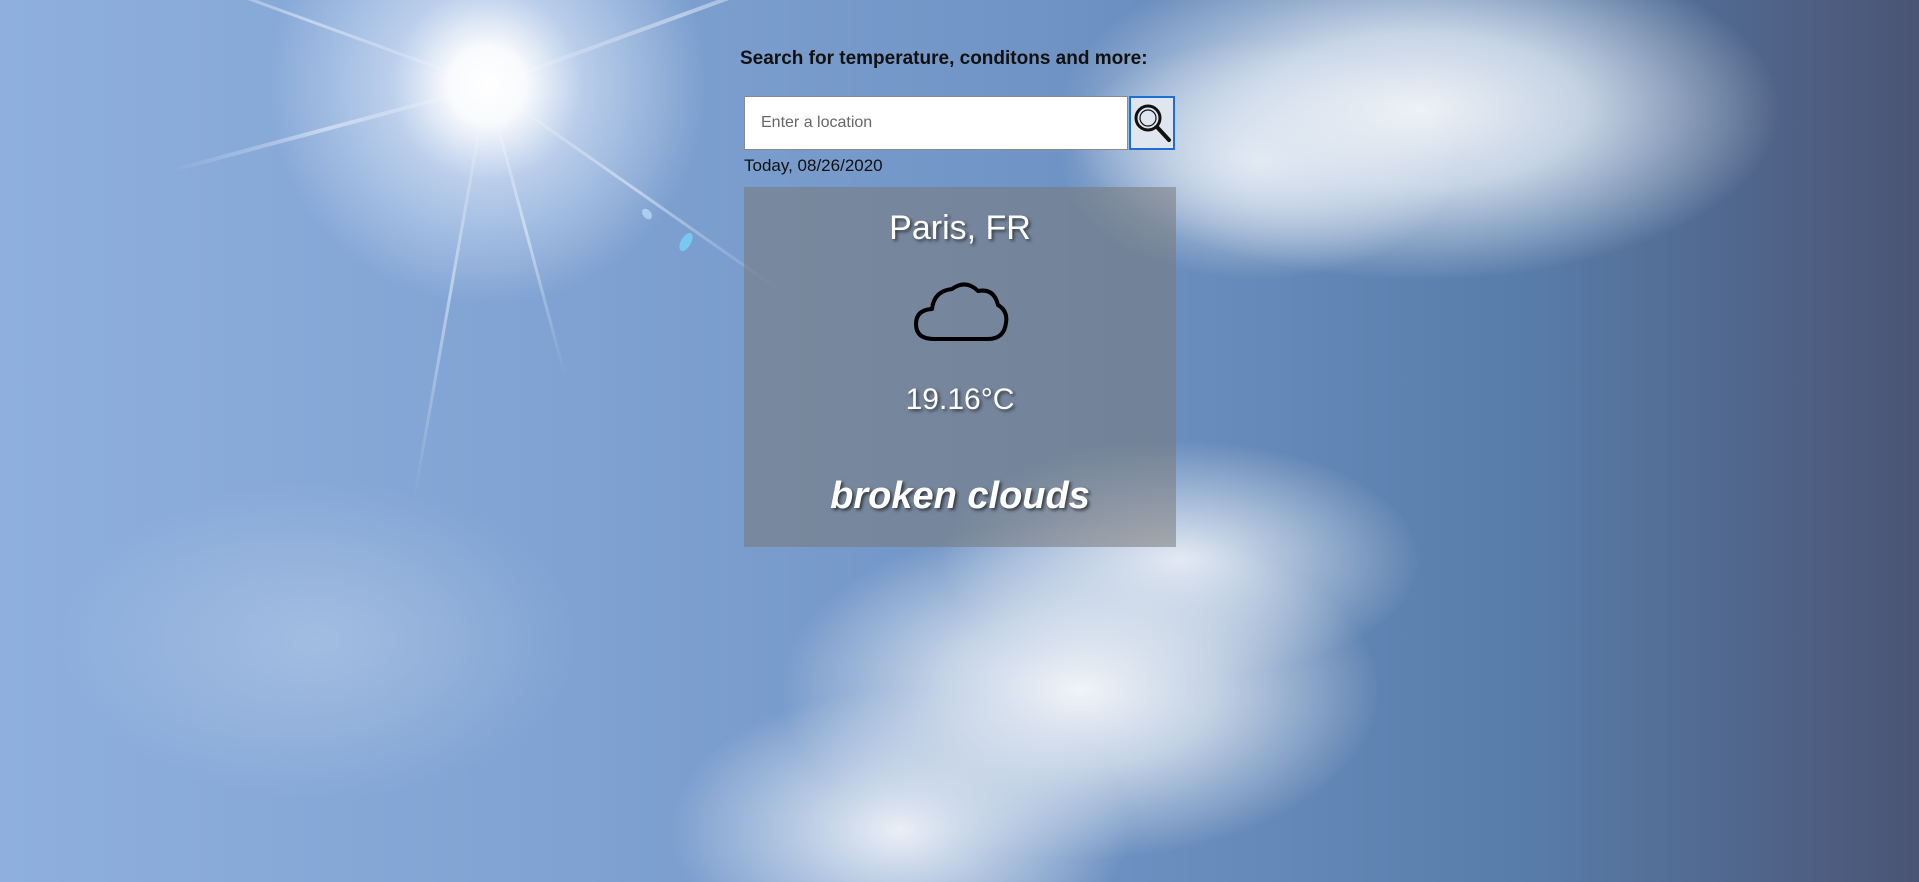 Image resolution: width=1919 pixels, height=882 pixels. What do you see at coordinates (813, 165) in the screenshot?
I see `current-date: Today, 08/26/2020` at bounding box center [813, 165].